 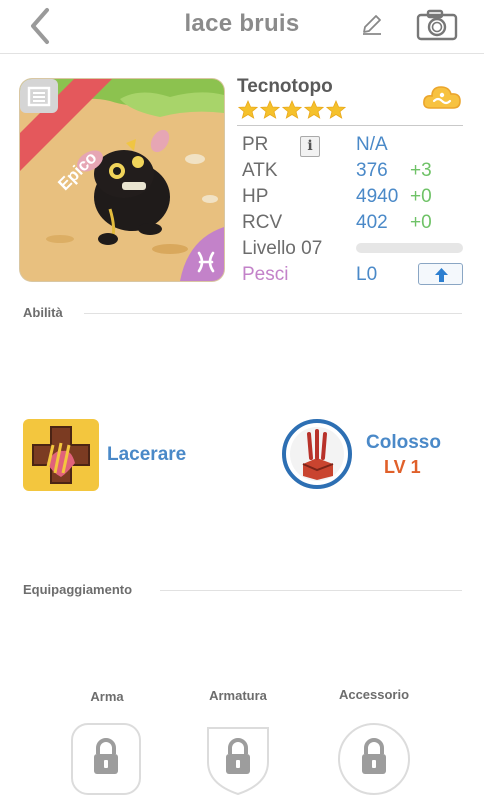 What do you see at coordinates (421, 196) in the screenshot?
I see `hp-bonus: +0` at bounding box center [421, 196].